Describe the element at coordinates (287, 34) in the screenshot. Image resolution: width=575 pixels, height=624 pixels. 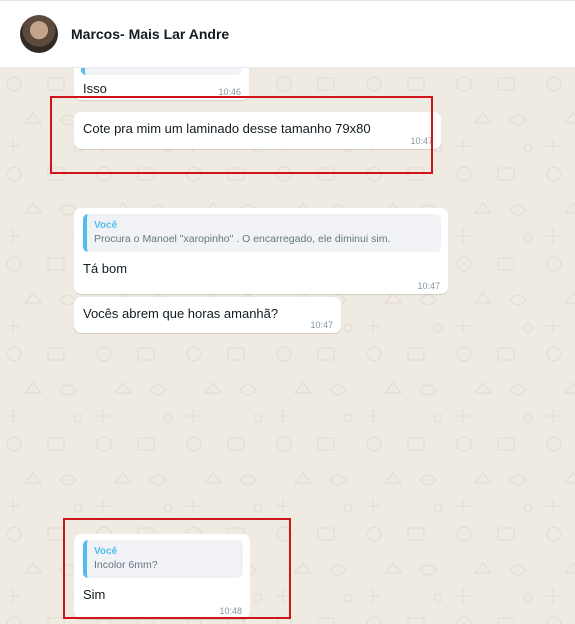
I see `chat-header: Marcos- Mais Lar Andre` at that location.